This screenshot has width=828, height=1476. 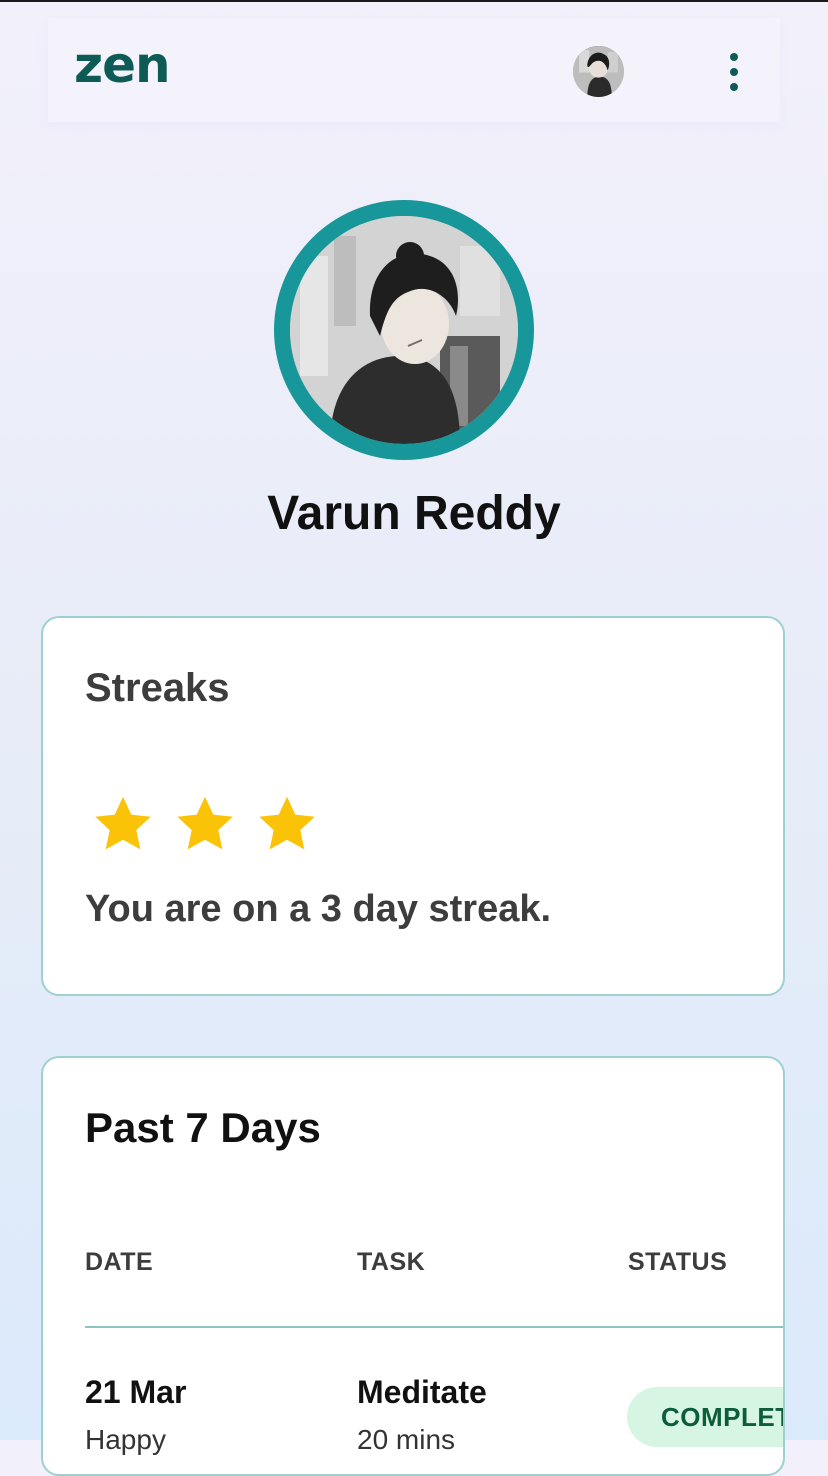 I want to click on streaks-title: Streaks, so click(x=157, y=688).